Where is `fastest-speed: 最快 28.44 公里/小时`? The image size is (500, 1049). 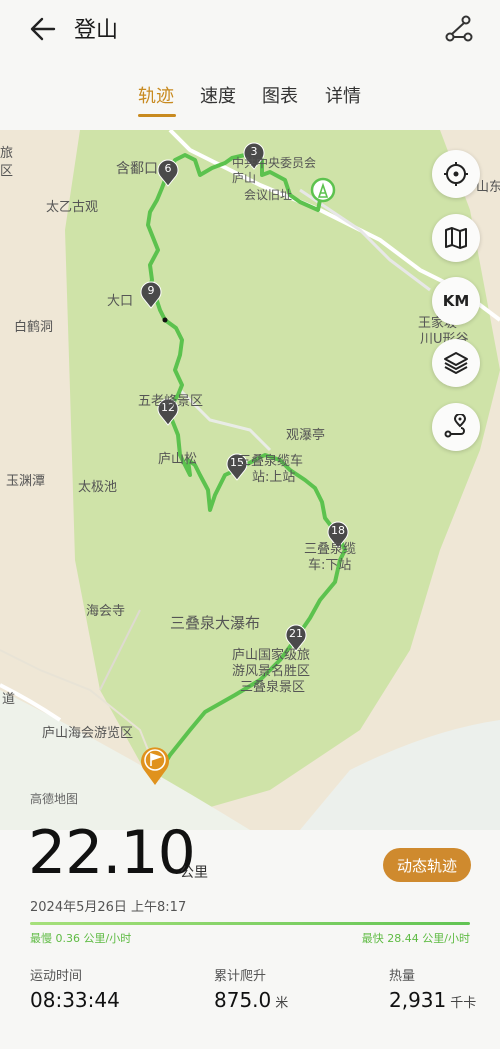 fastest-speed: 最快 28.44 公里/小时 is located at coordinates (415, 938).